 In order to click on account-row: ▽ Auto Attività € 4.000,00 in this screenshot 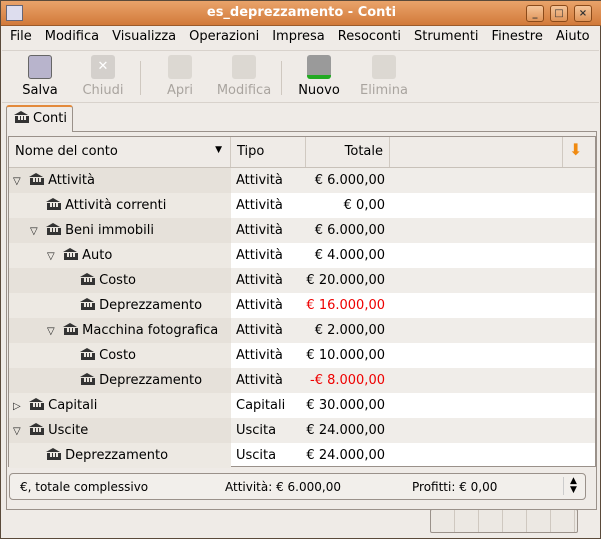, I will do `click(302, 255)`.